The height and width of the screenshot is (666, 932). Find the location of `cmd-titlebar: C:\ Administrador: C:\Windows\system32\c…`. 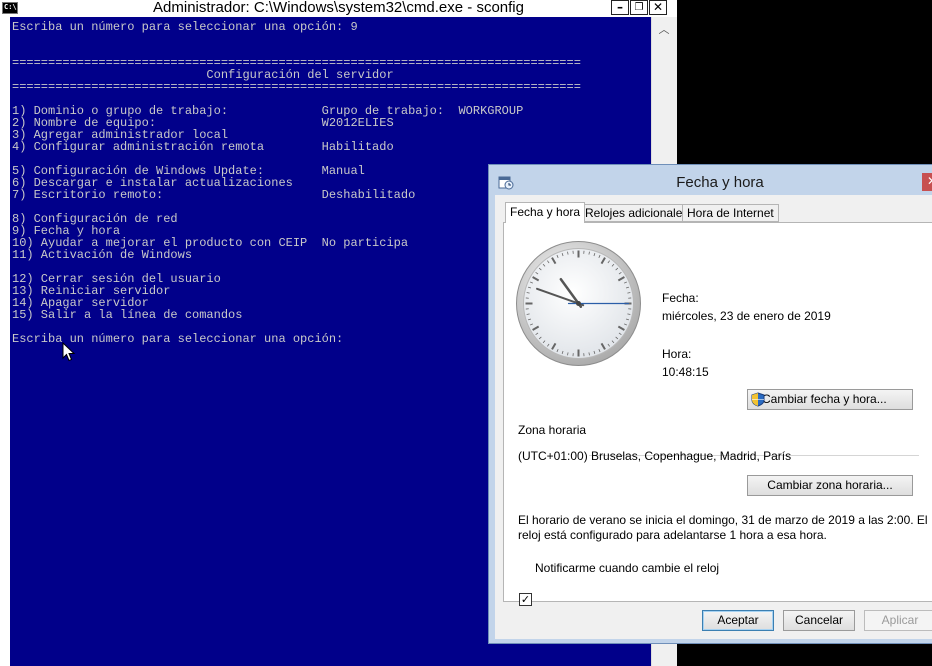

cmd-titlebar: C:\ Administrador: C:\Windows\system32\c… is located at coordinates (338, 8).